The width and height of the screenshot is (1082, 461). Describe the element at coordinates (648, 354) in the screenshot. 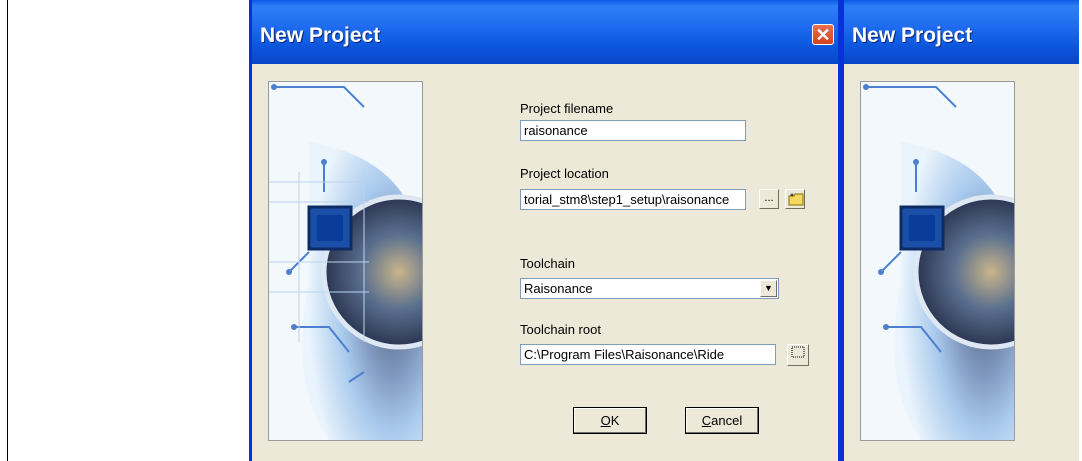

I see `toolchain-root-input: C:\Program Files\Raisonance\Ride` at that location.